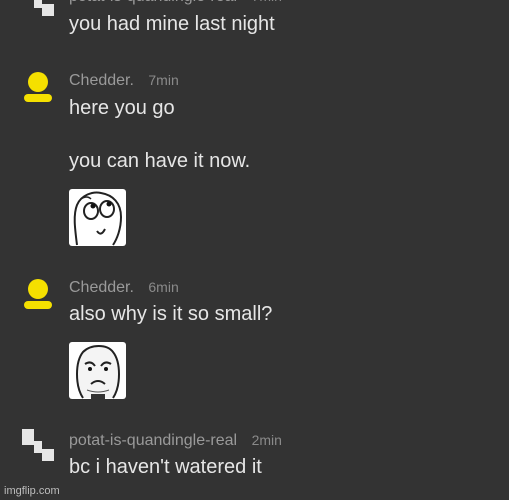 The height and width of the screenshot is (500, 509). What do you see at coordinates (32, 491) in the screenshot?
I see `watermark: imgflip.com` at bounding box center [32, 491].